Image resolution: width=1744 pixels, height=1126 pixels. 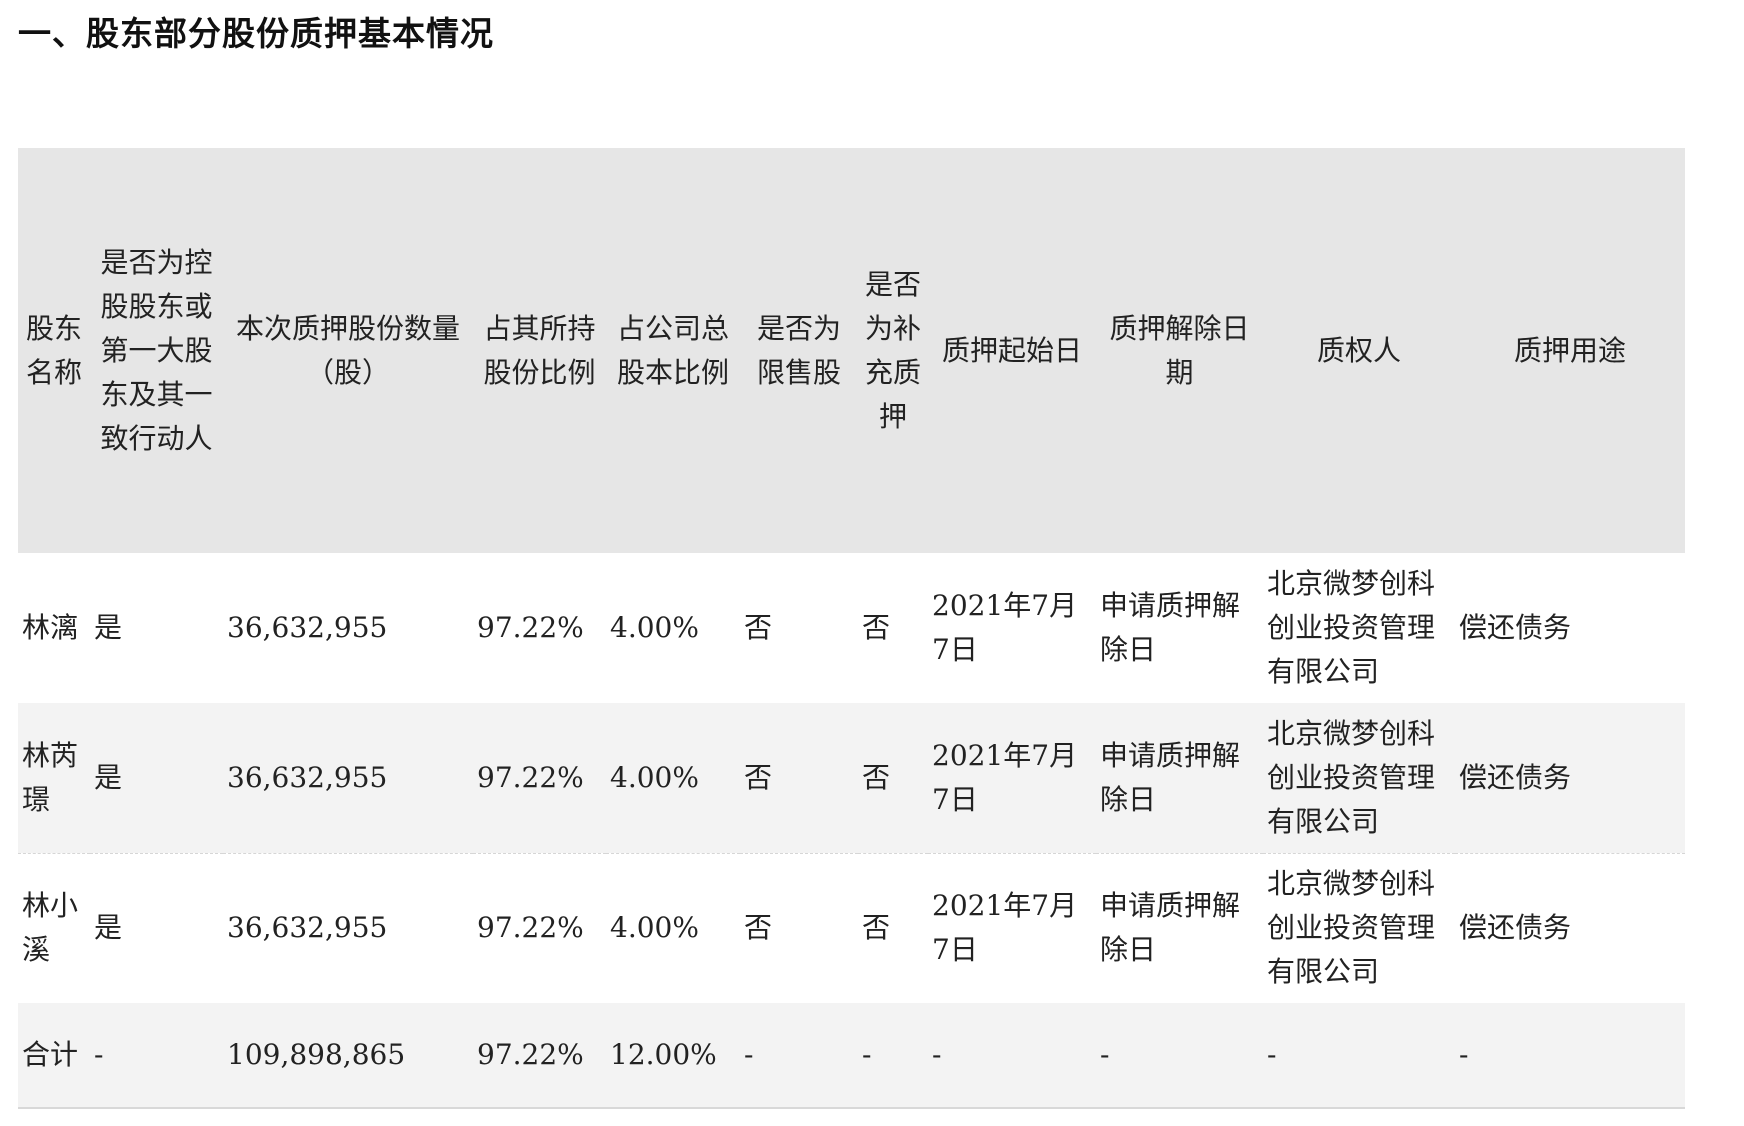 I want to click on header-restricted-shares: 是否为限售股, so click(x=798, y=350).